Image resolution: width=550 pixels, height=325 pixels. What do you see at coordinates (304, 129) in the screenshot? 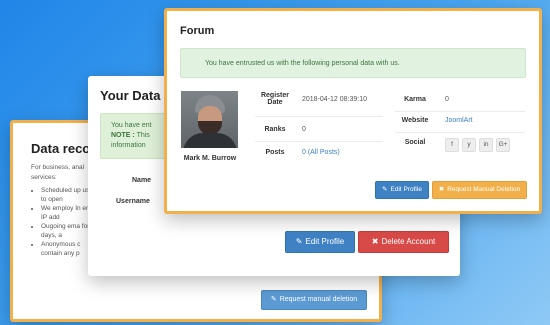
I see `ranks-value: 0` at bounding box center [304, 129].